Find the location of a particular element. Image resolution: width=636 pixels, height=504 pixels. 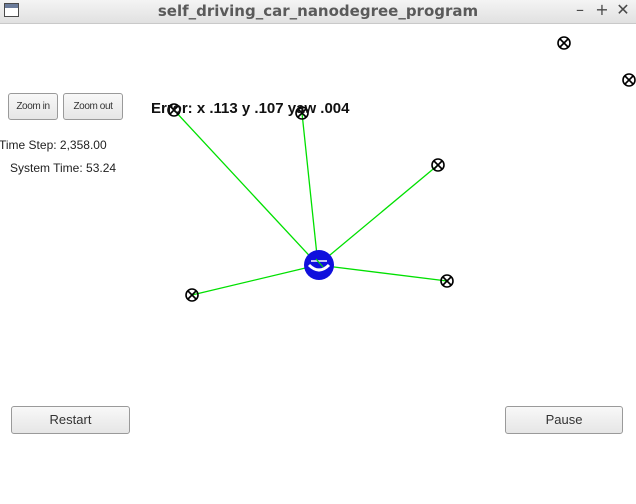

zoom-out-button: Zoom out is located at coordinates (93, 106).